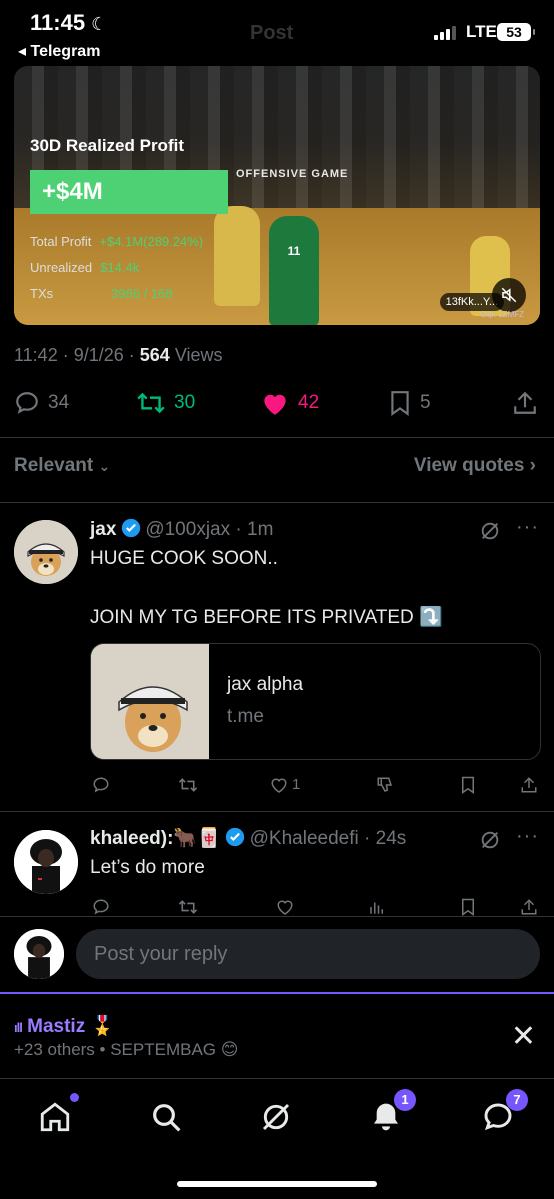  What do you see at coordinates (69, 22) in the screenshot?
I see `status-time: 11:45 ☾` at bounding box center [69, 22].